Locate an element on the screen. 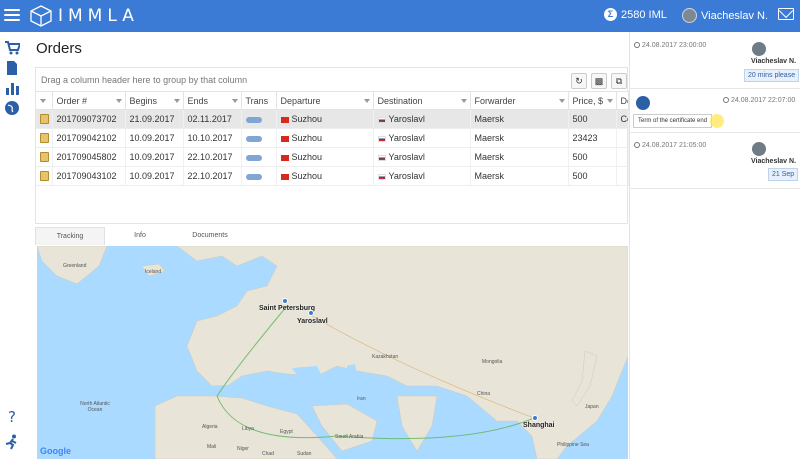 The width and height of the screenshot is (800, 459). ends-date: 02.11.2017 is located at coordinates (212, 119).